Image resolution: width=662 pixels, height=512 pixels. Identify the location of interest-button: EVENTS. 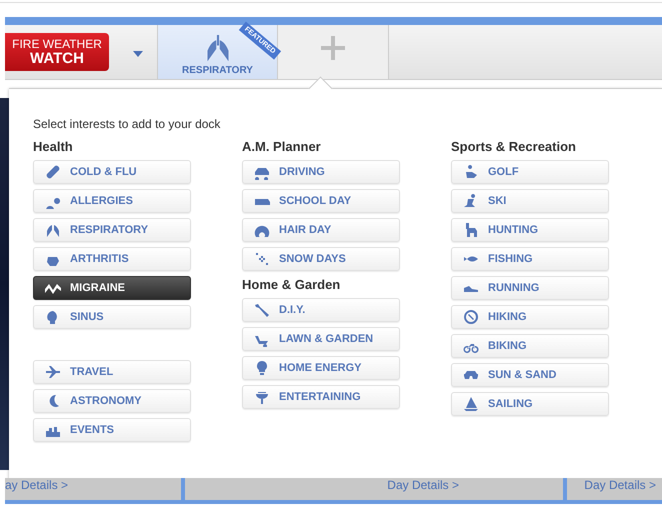
(112, 430).